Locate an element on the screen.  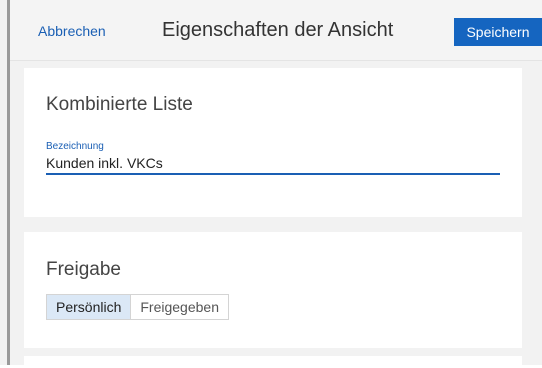
save-button: Speichern is located at coordinates (498, 32).